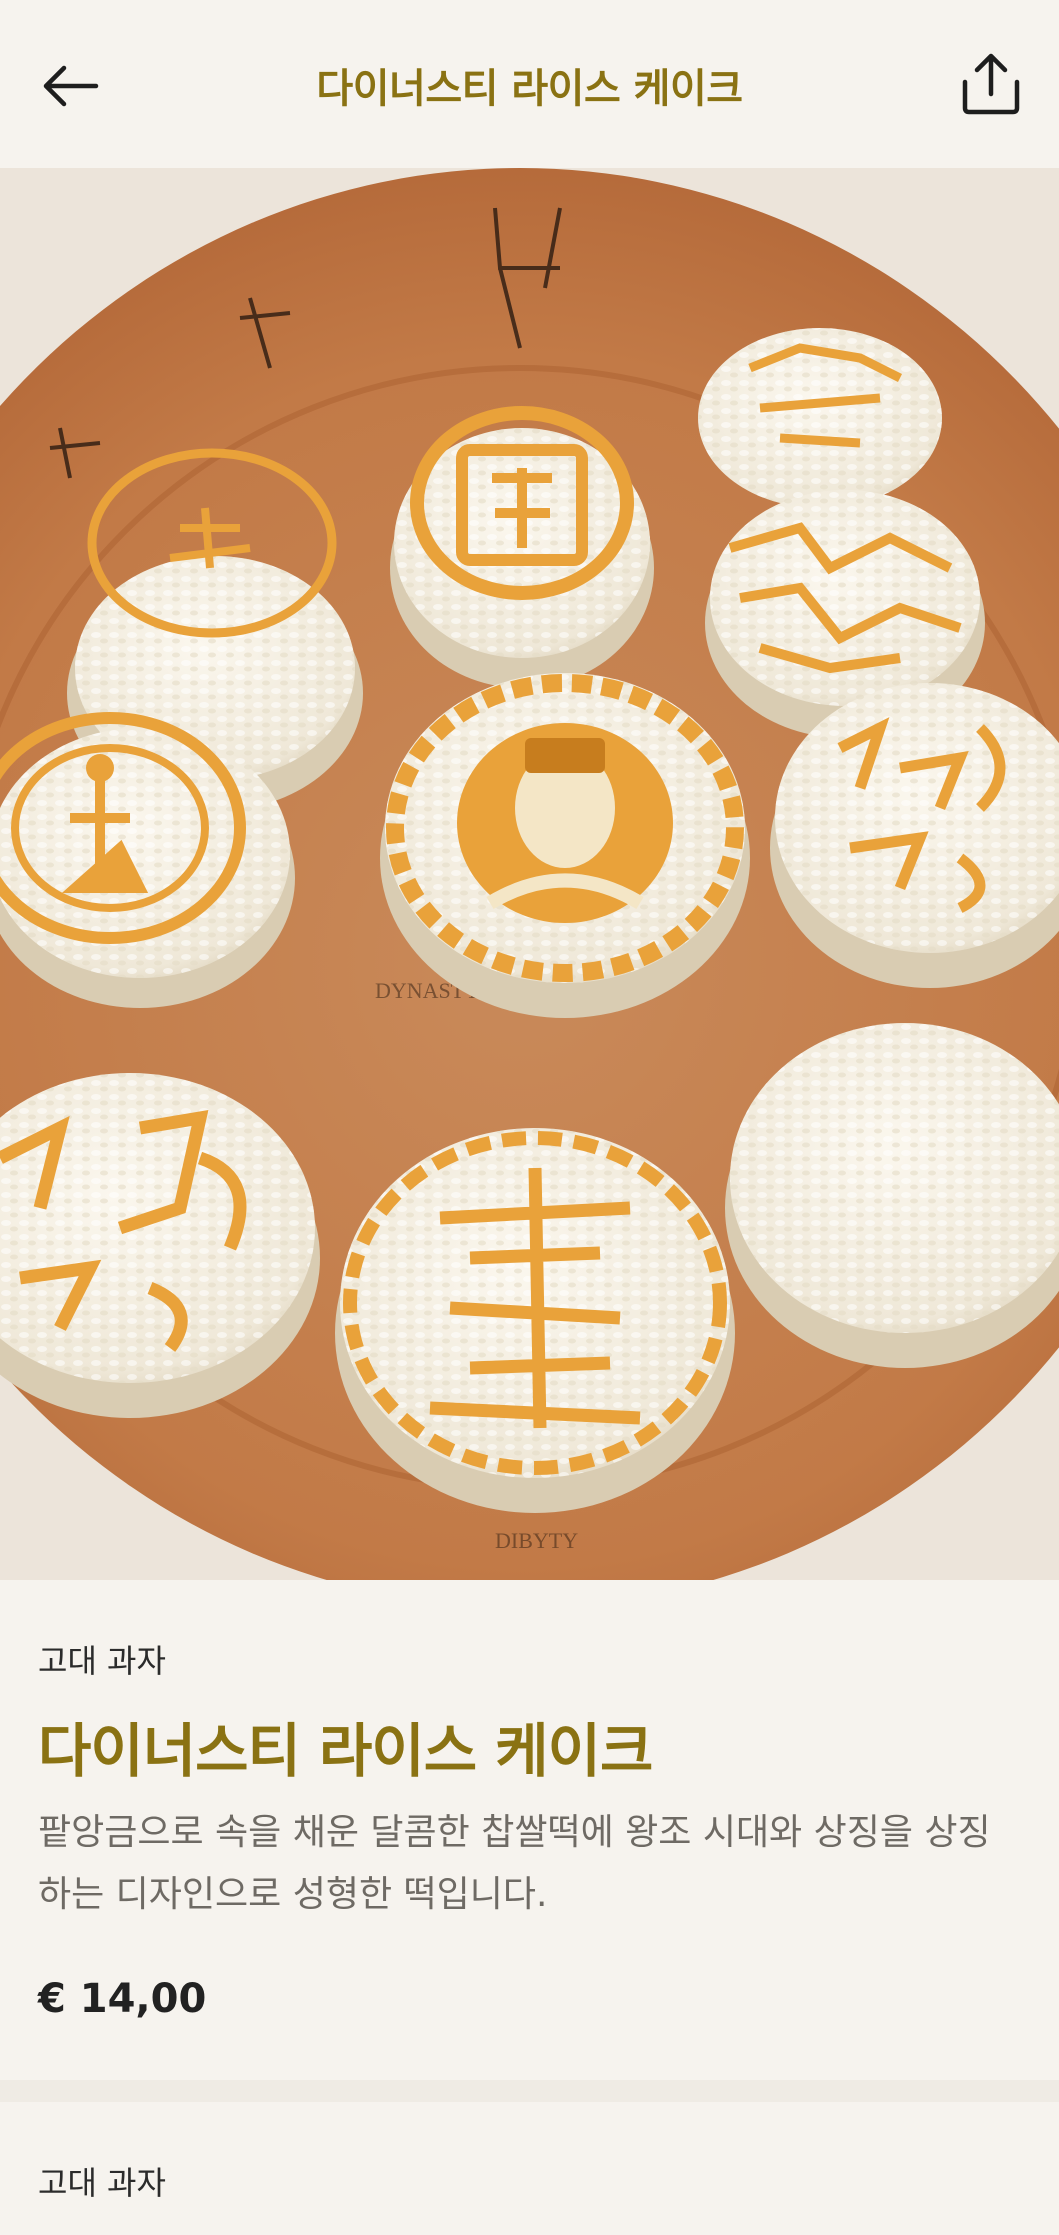  What do you see at coordinates (102, 1661) in the screenshot?
I see `product-category: 고대 과자` at bounding box center [102, 1661].